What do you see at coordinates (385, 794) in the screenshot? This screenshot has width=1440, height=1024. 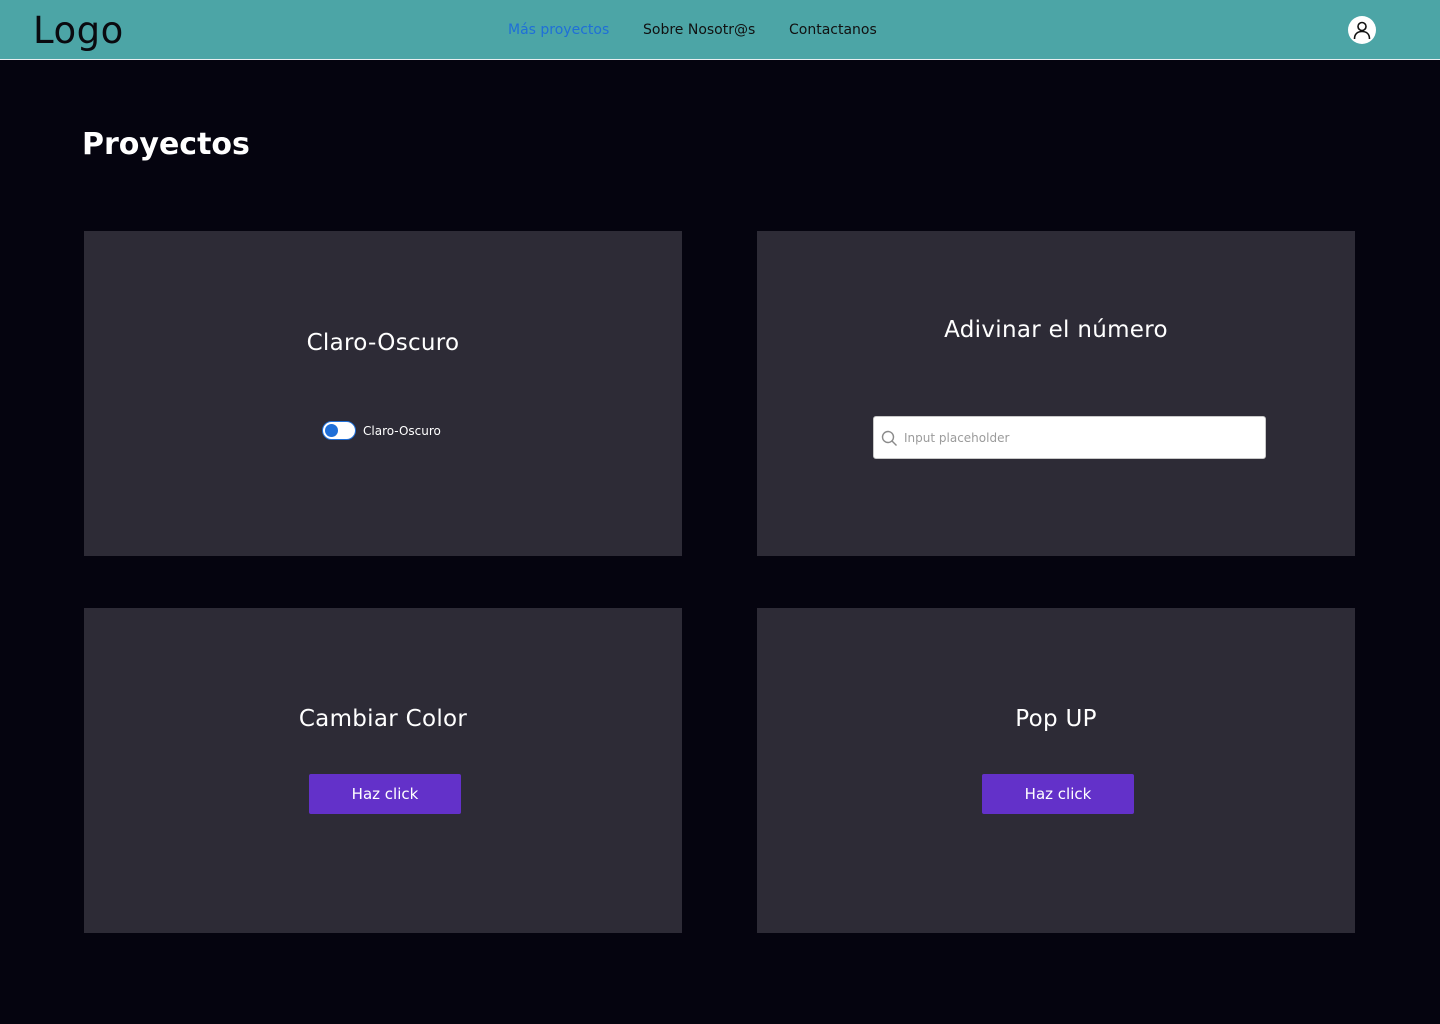 I see `change-color-button: Haz click` at bounding box center [385, 794].